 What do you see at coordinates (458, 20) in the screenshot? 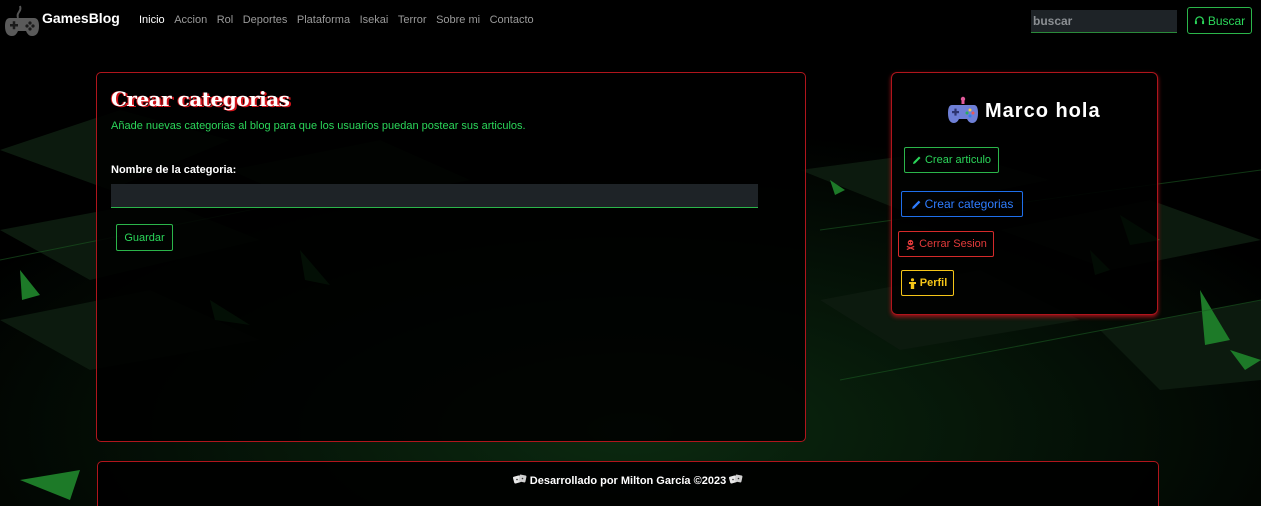
I see `nav-link-sobre-mi: Sobre mi` at bounding box center [458, 20].